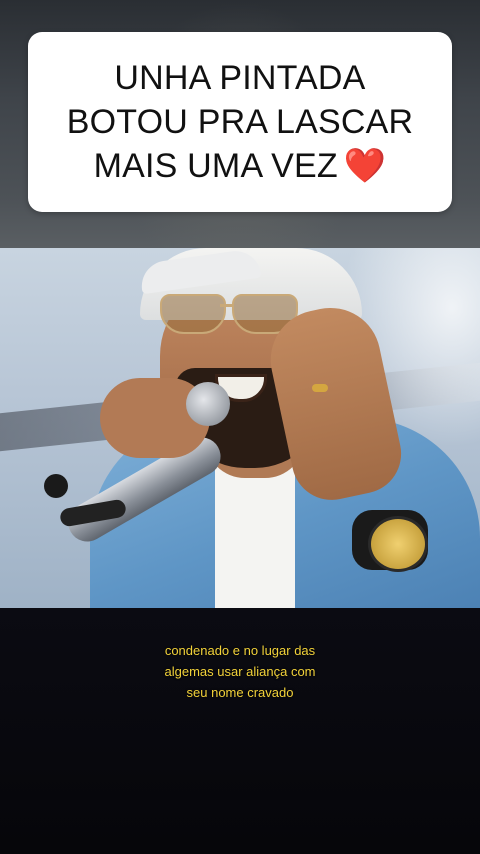  What do you see at coordinates (240, 78) in the screenshot?
I see `caption-line-1: UNHA PINTADA` at bounding box center [240, 78].